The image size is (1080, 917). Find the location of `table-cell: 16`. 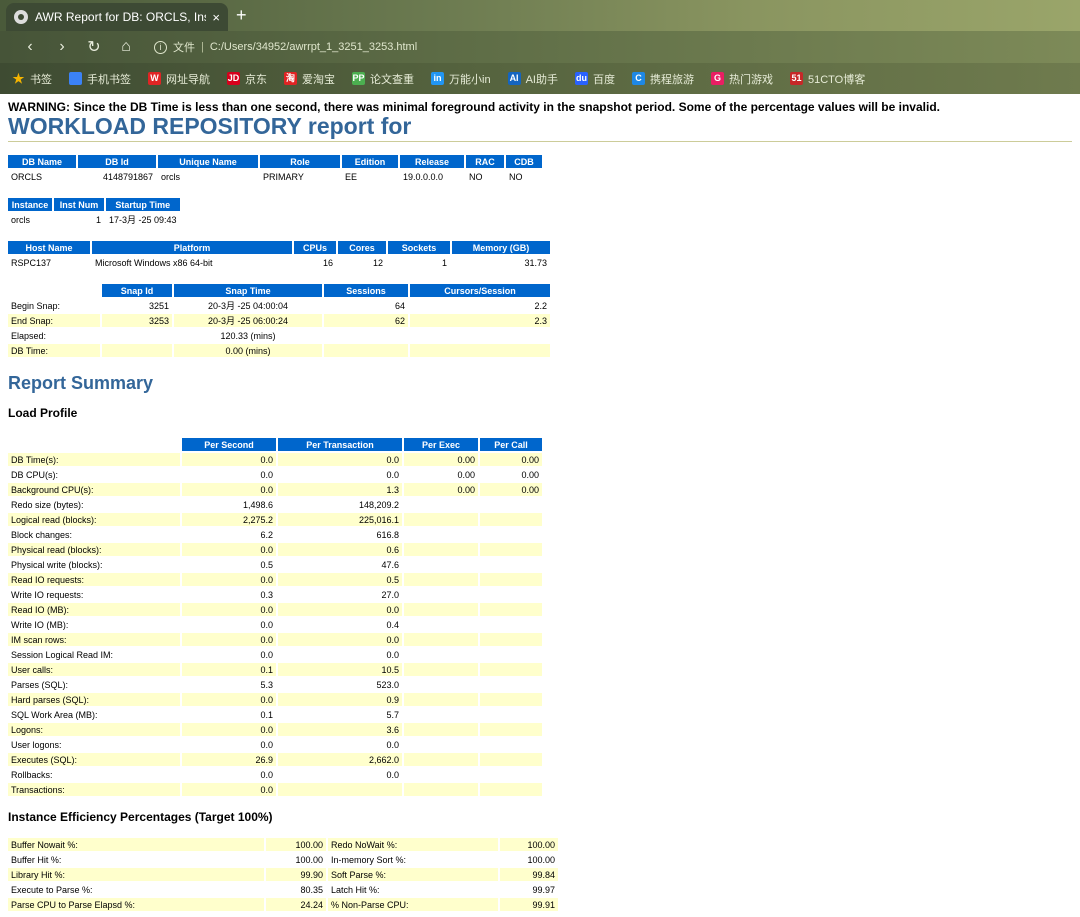

table-cell: 16 is located at coordinates (327, 262).